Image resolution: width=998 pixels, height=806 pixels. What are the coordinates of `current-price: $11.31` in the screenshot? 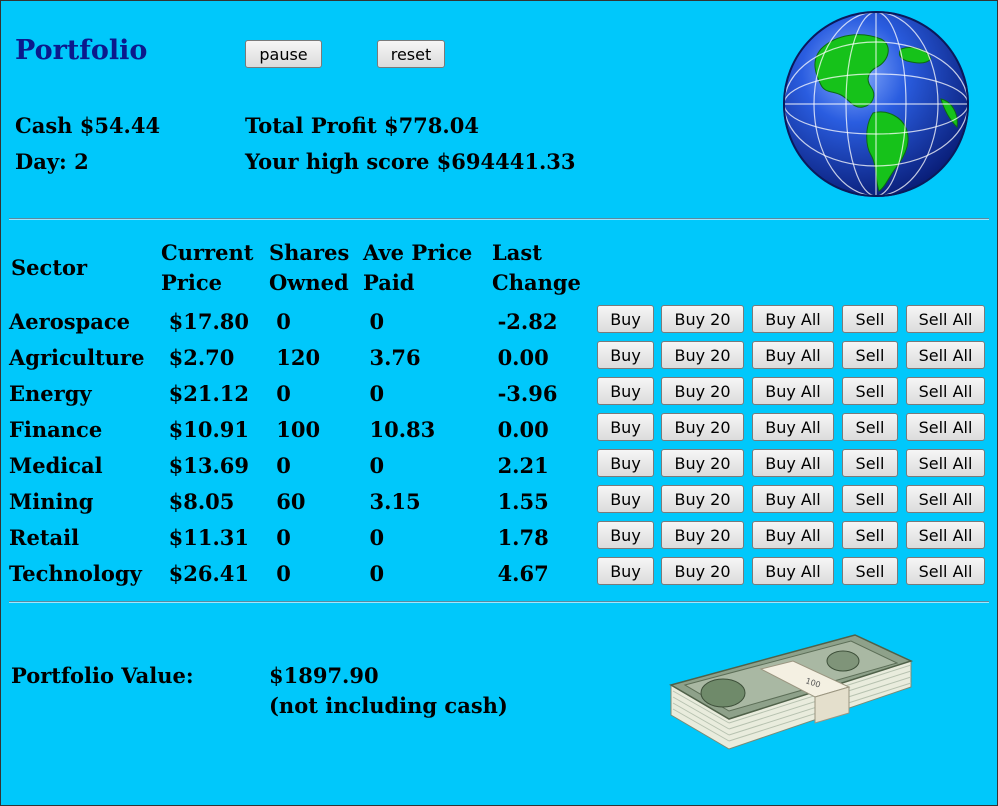 It's located at (209, 537).